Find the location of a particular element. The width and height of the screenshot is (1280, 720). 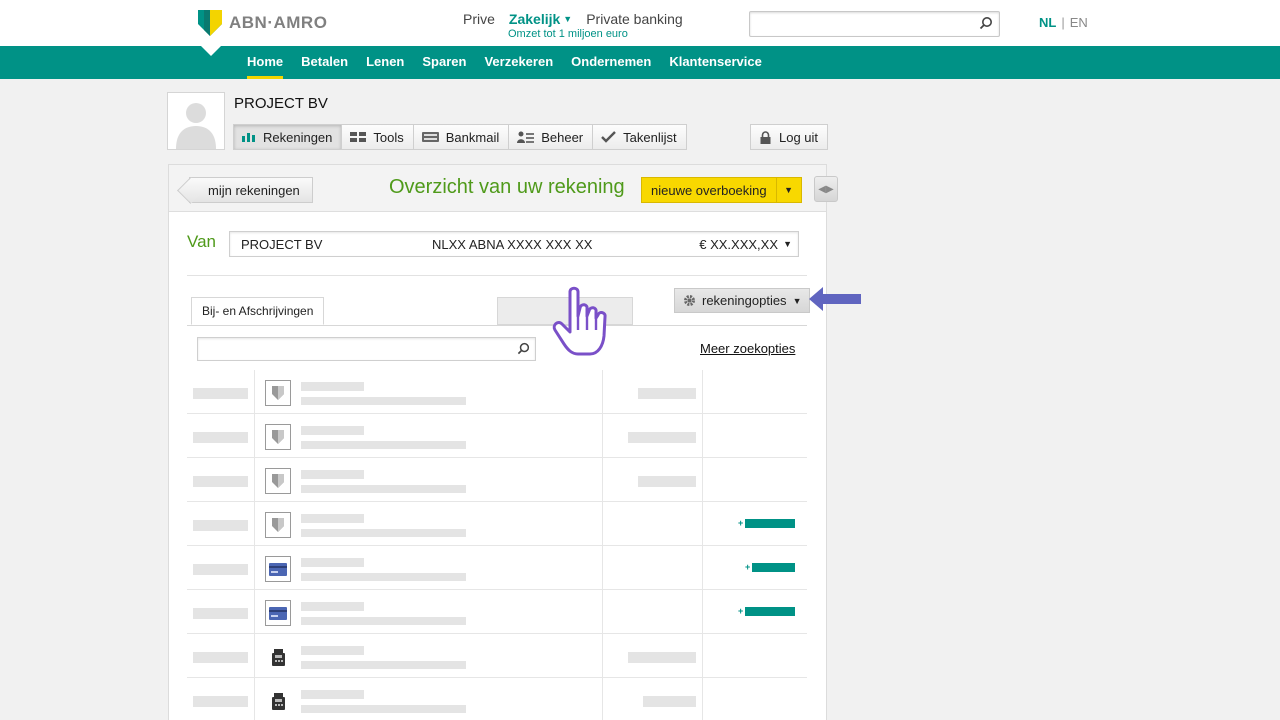

nav-lenen: Lenen is located at coordinates (385, 62).